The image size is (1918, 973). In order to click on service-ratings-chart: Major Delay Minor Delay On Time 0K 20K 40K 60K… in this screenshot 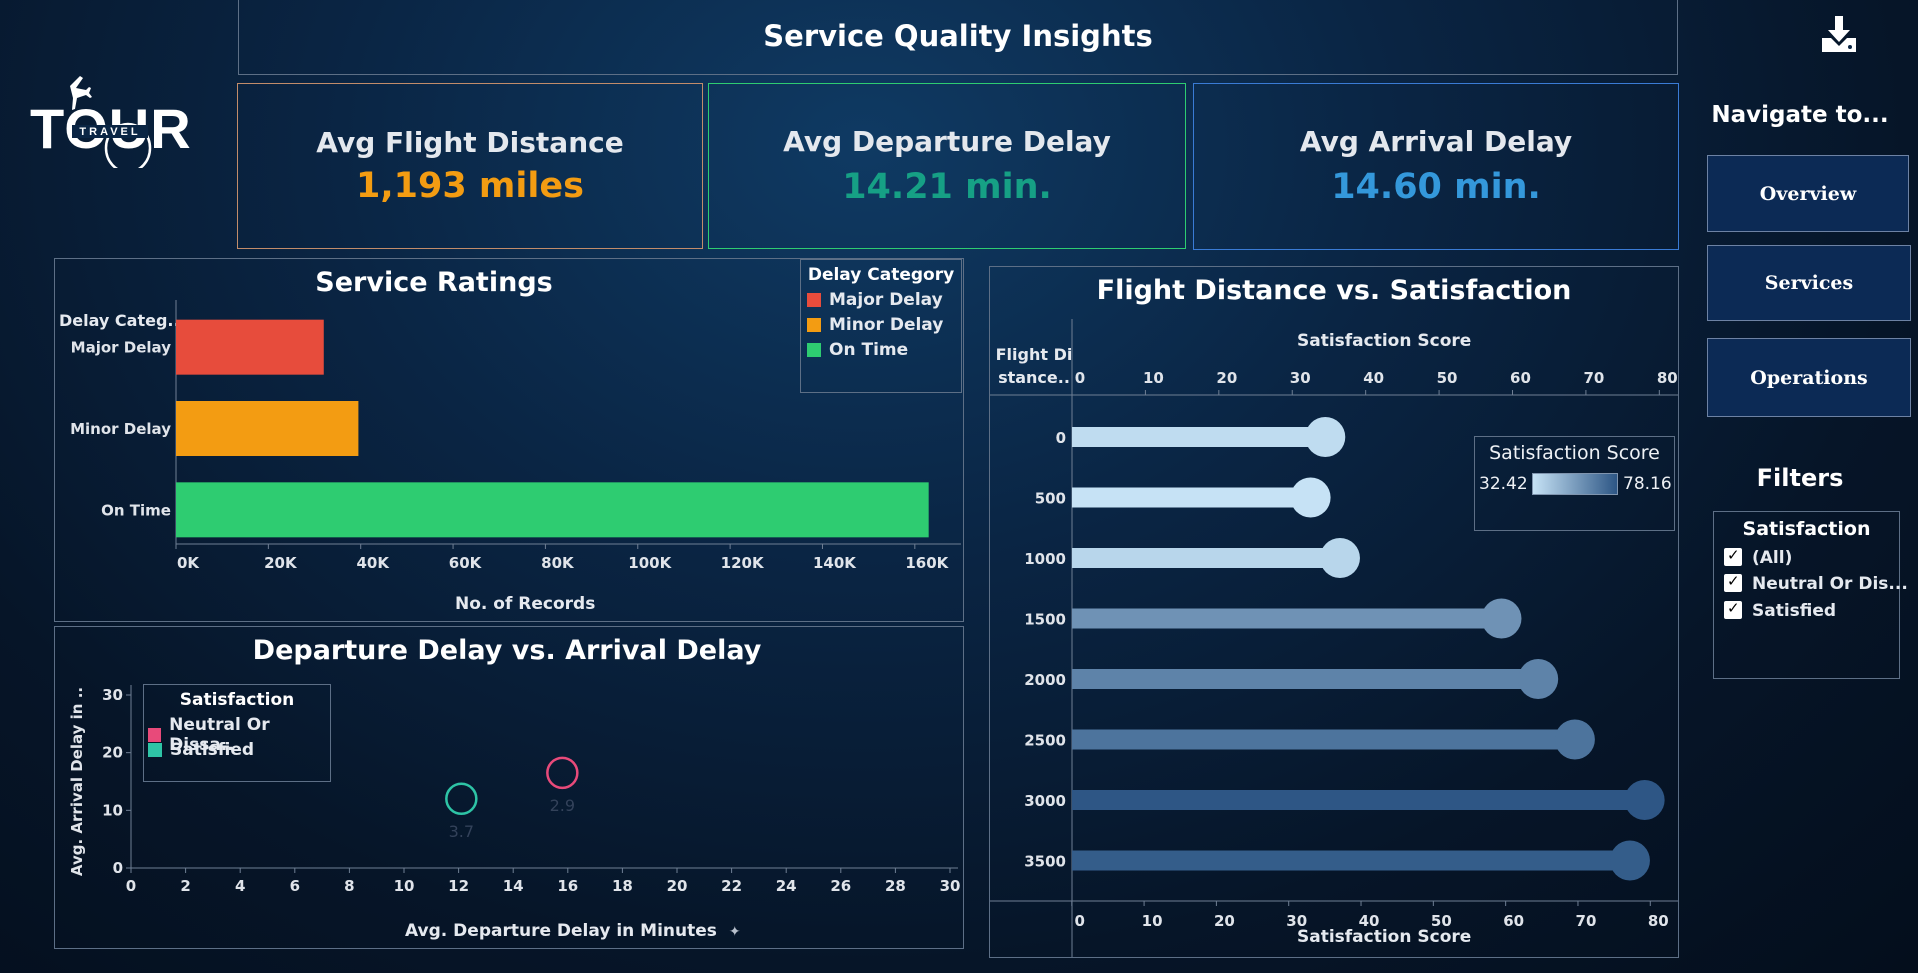, I will do `click(515, 436)`.